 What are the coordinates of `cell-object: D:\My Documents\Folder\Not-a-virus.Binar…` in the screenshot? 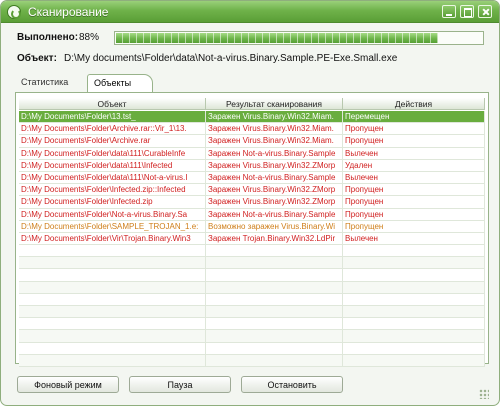 It's located at (112, 214).